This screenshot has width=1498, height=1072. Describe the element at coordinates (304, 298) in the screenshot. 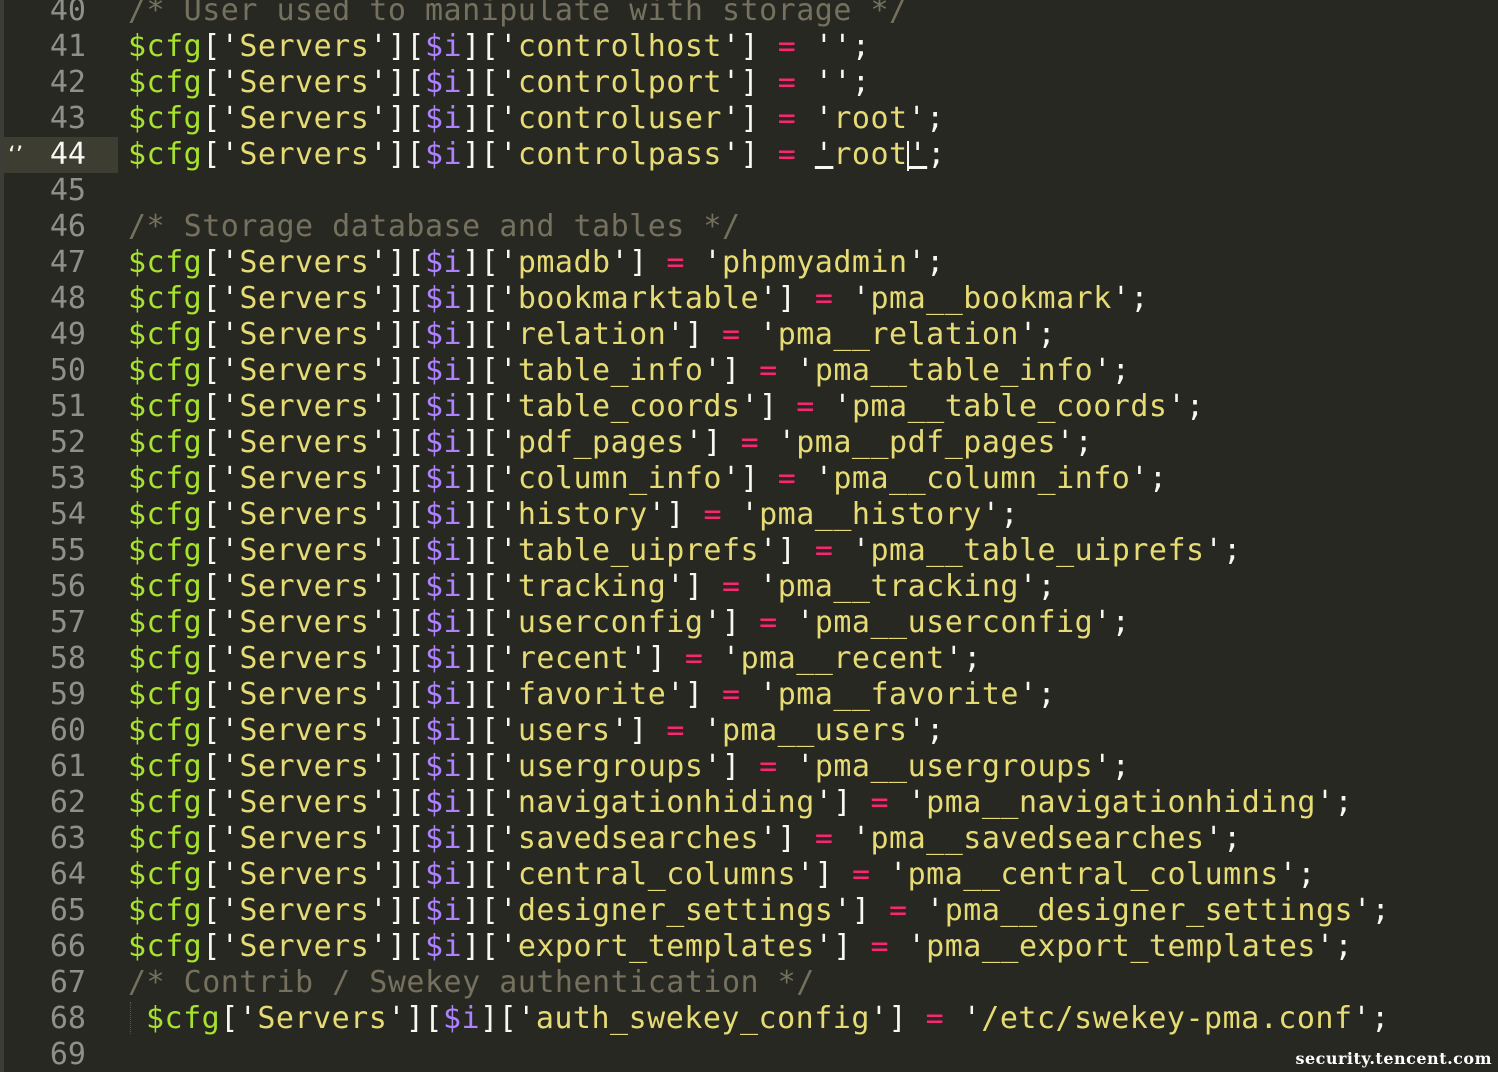

I see `token-string: Servers` at that location.